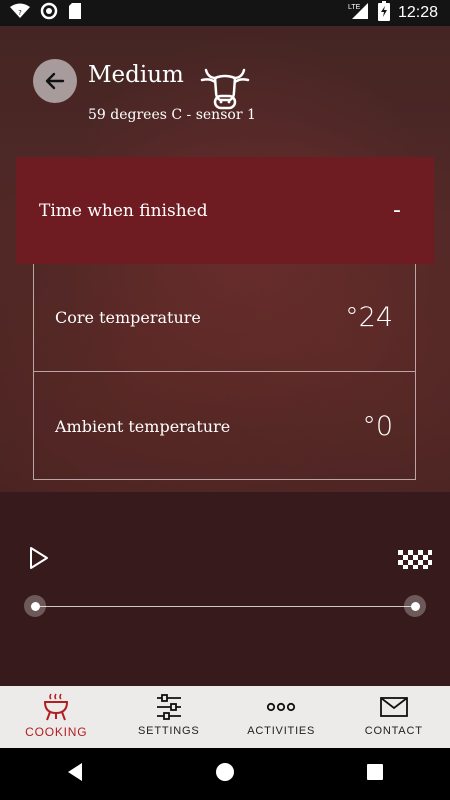  I want to click on nav-item-cooking: COOKING, so click(56, 717).